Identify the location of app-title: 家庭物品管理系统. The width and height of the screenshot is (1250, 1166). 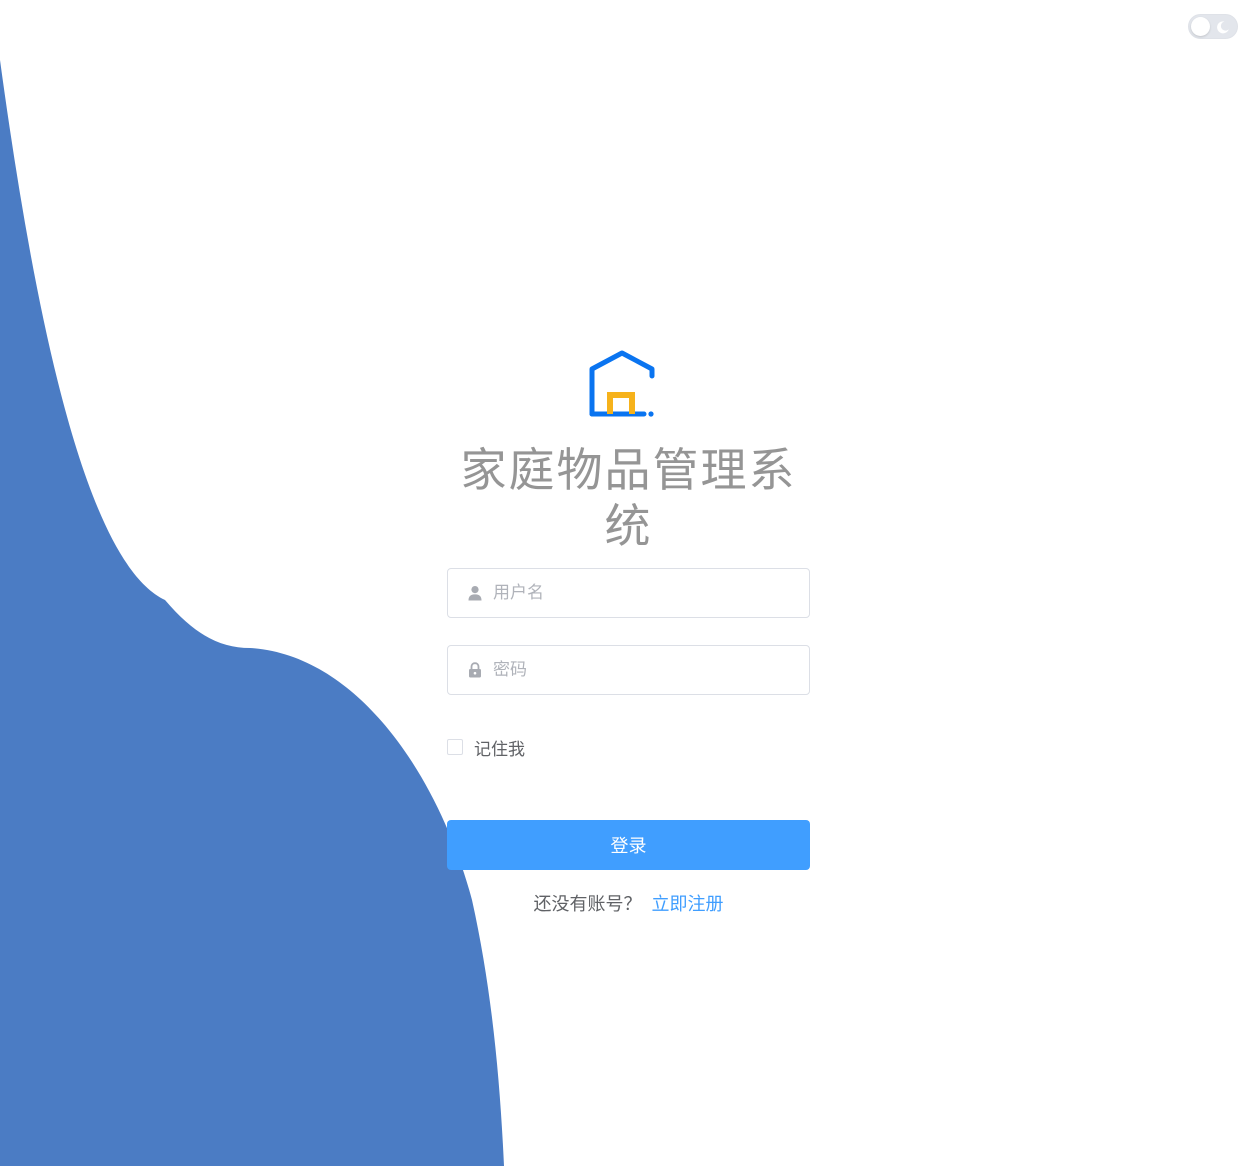
(628, 498).